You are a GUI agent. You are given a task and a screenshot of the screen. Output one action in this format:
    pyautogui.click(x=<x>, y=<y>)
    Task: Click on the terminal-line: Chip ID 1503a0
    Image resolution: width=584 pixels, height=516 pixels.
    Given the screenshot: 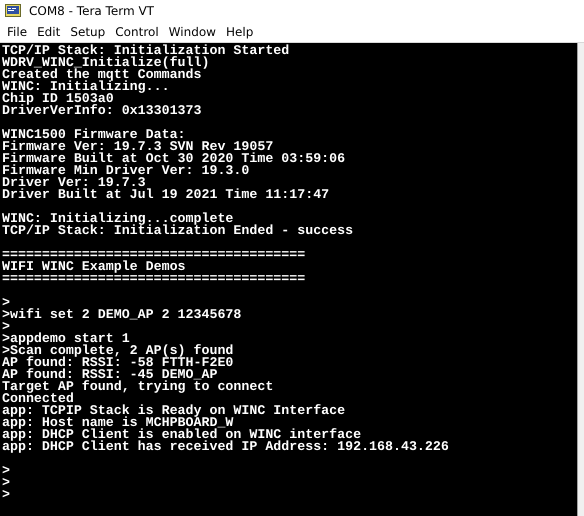 What is the action you would take?
    pyautogui.click(x=58, y=99)
    